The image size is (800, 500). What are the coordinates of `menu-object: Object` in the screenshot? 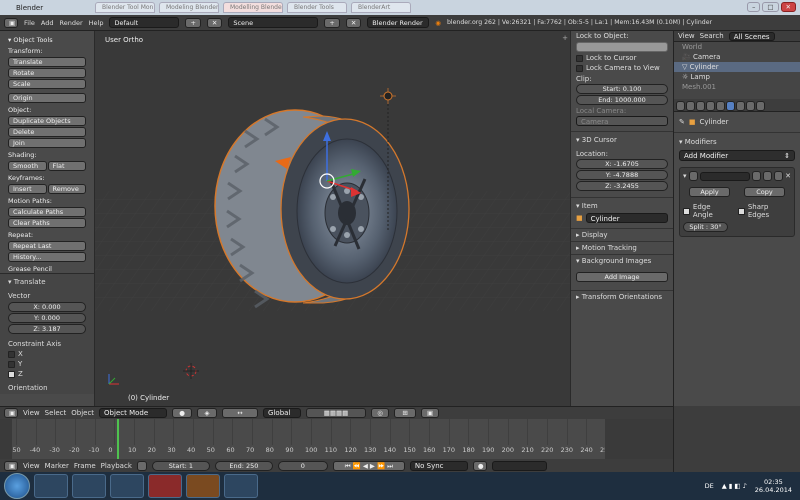 It's located at (82, 413).